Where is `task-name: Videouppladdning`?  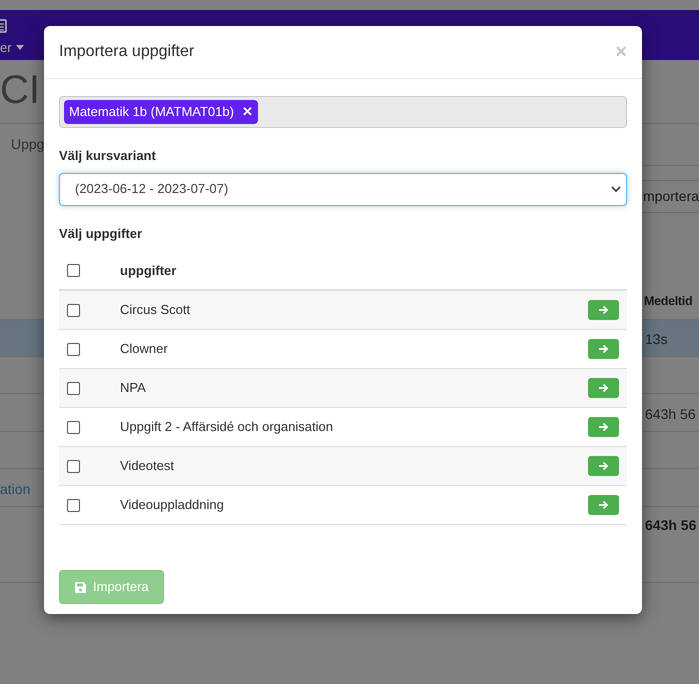
task-name: Videouppladdning is located at coordinates (172, 505).